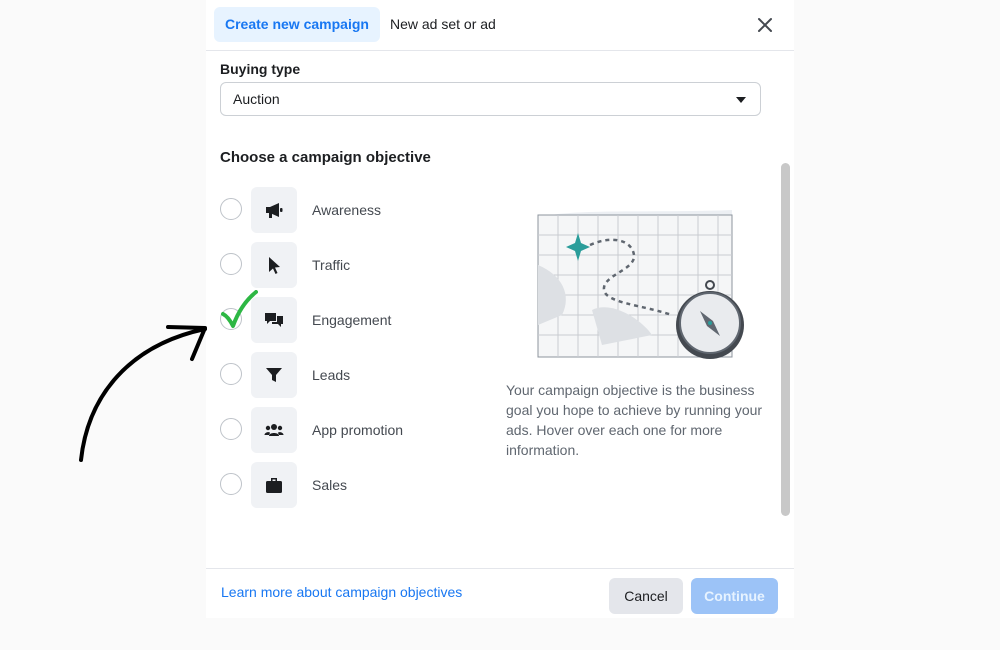 The image size is (1000, 650). What do you see at coordinates (260, 69) in the screenshot?
I see `buying-type-label: Buying type` at bounding box center [260, 69].